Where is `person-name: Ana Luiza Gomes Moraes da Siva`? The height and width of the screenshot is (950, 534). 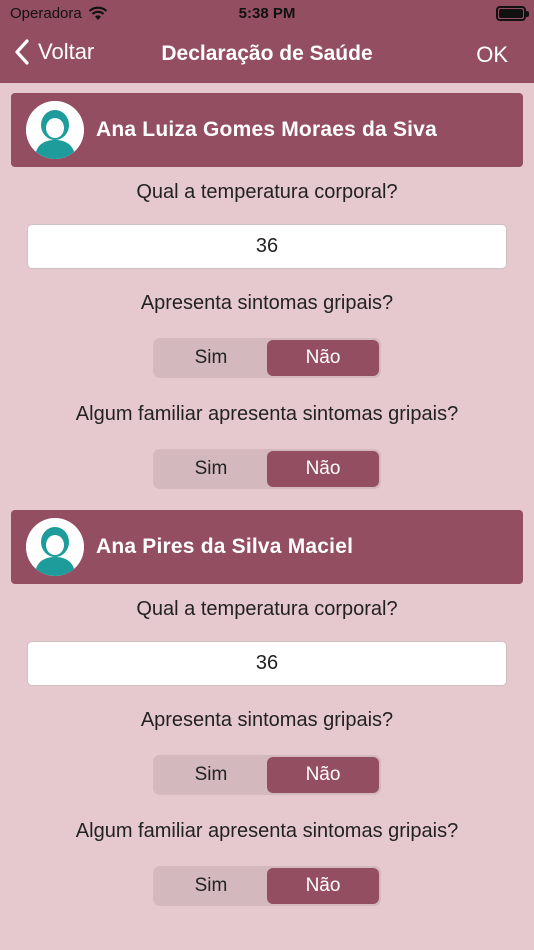 person-name: Ana Luiza Gomes Moraes da Siva is located at coordinates (266, 129).